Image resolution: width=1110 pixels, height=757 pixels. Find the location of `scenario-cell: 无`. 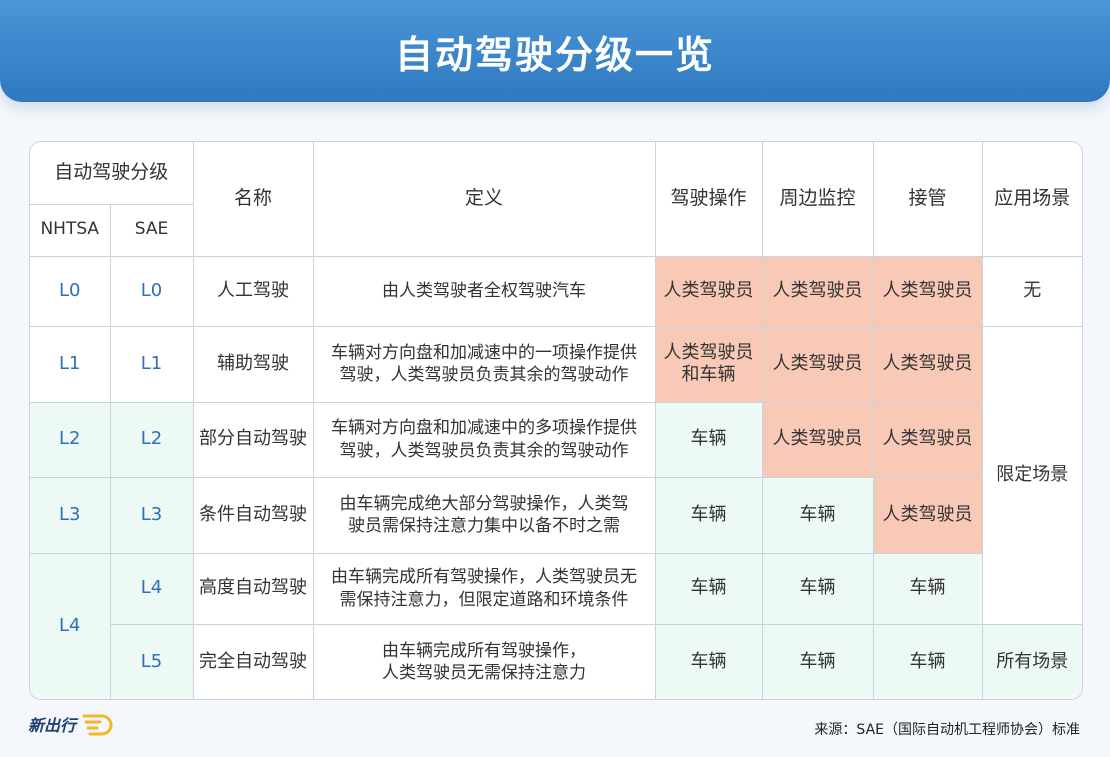

scenario-cell: 无 is located at coordinates (1031, 291).